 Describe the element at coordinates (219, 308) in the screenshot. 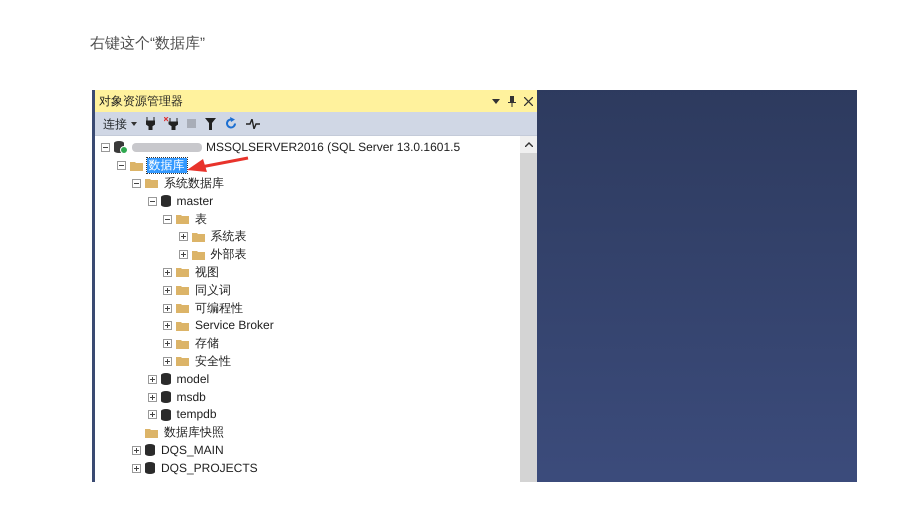

I see `tree-item: 可编程性` at that location.